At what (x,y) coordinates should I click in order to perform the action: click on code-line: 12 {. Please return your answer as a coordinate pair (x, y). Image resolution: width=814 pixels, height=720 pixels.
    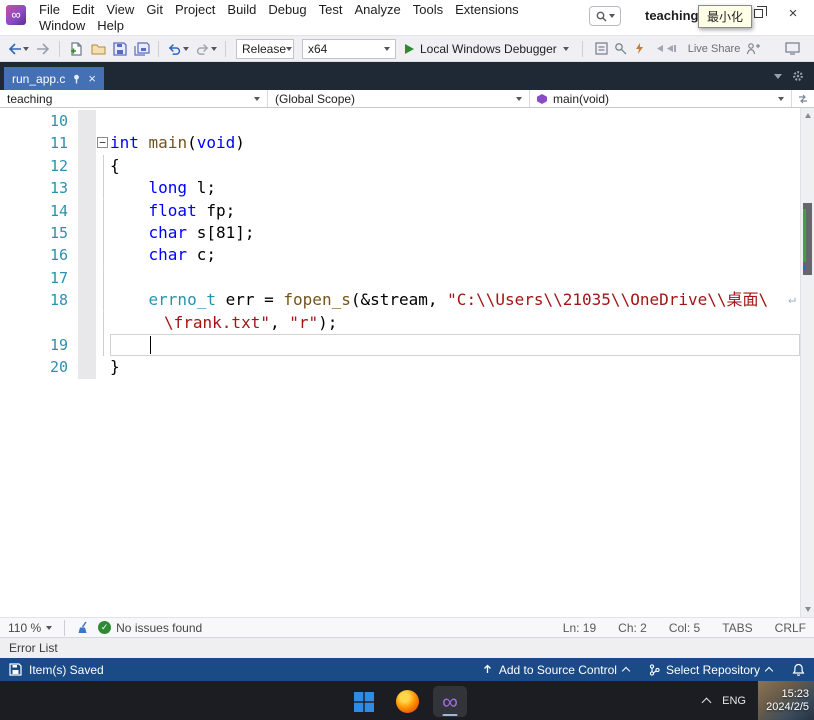
    Looking at the image, I should click on (400, 166).